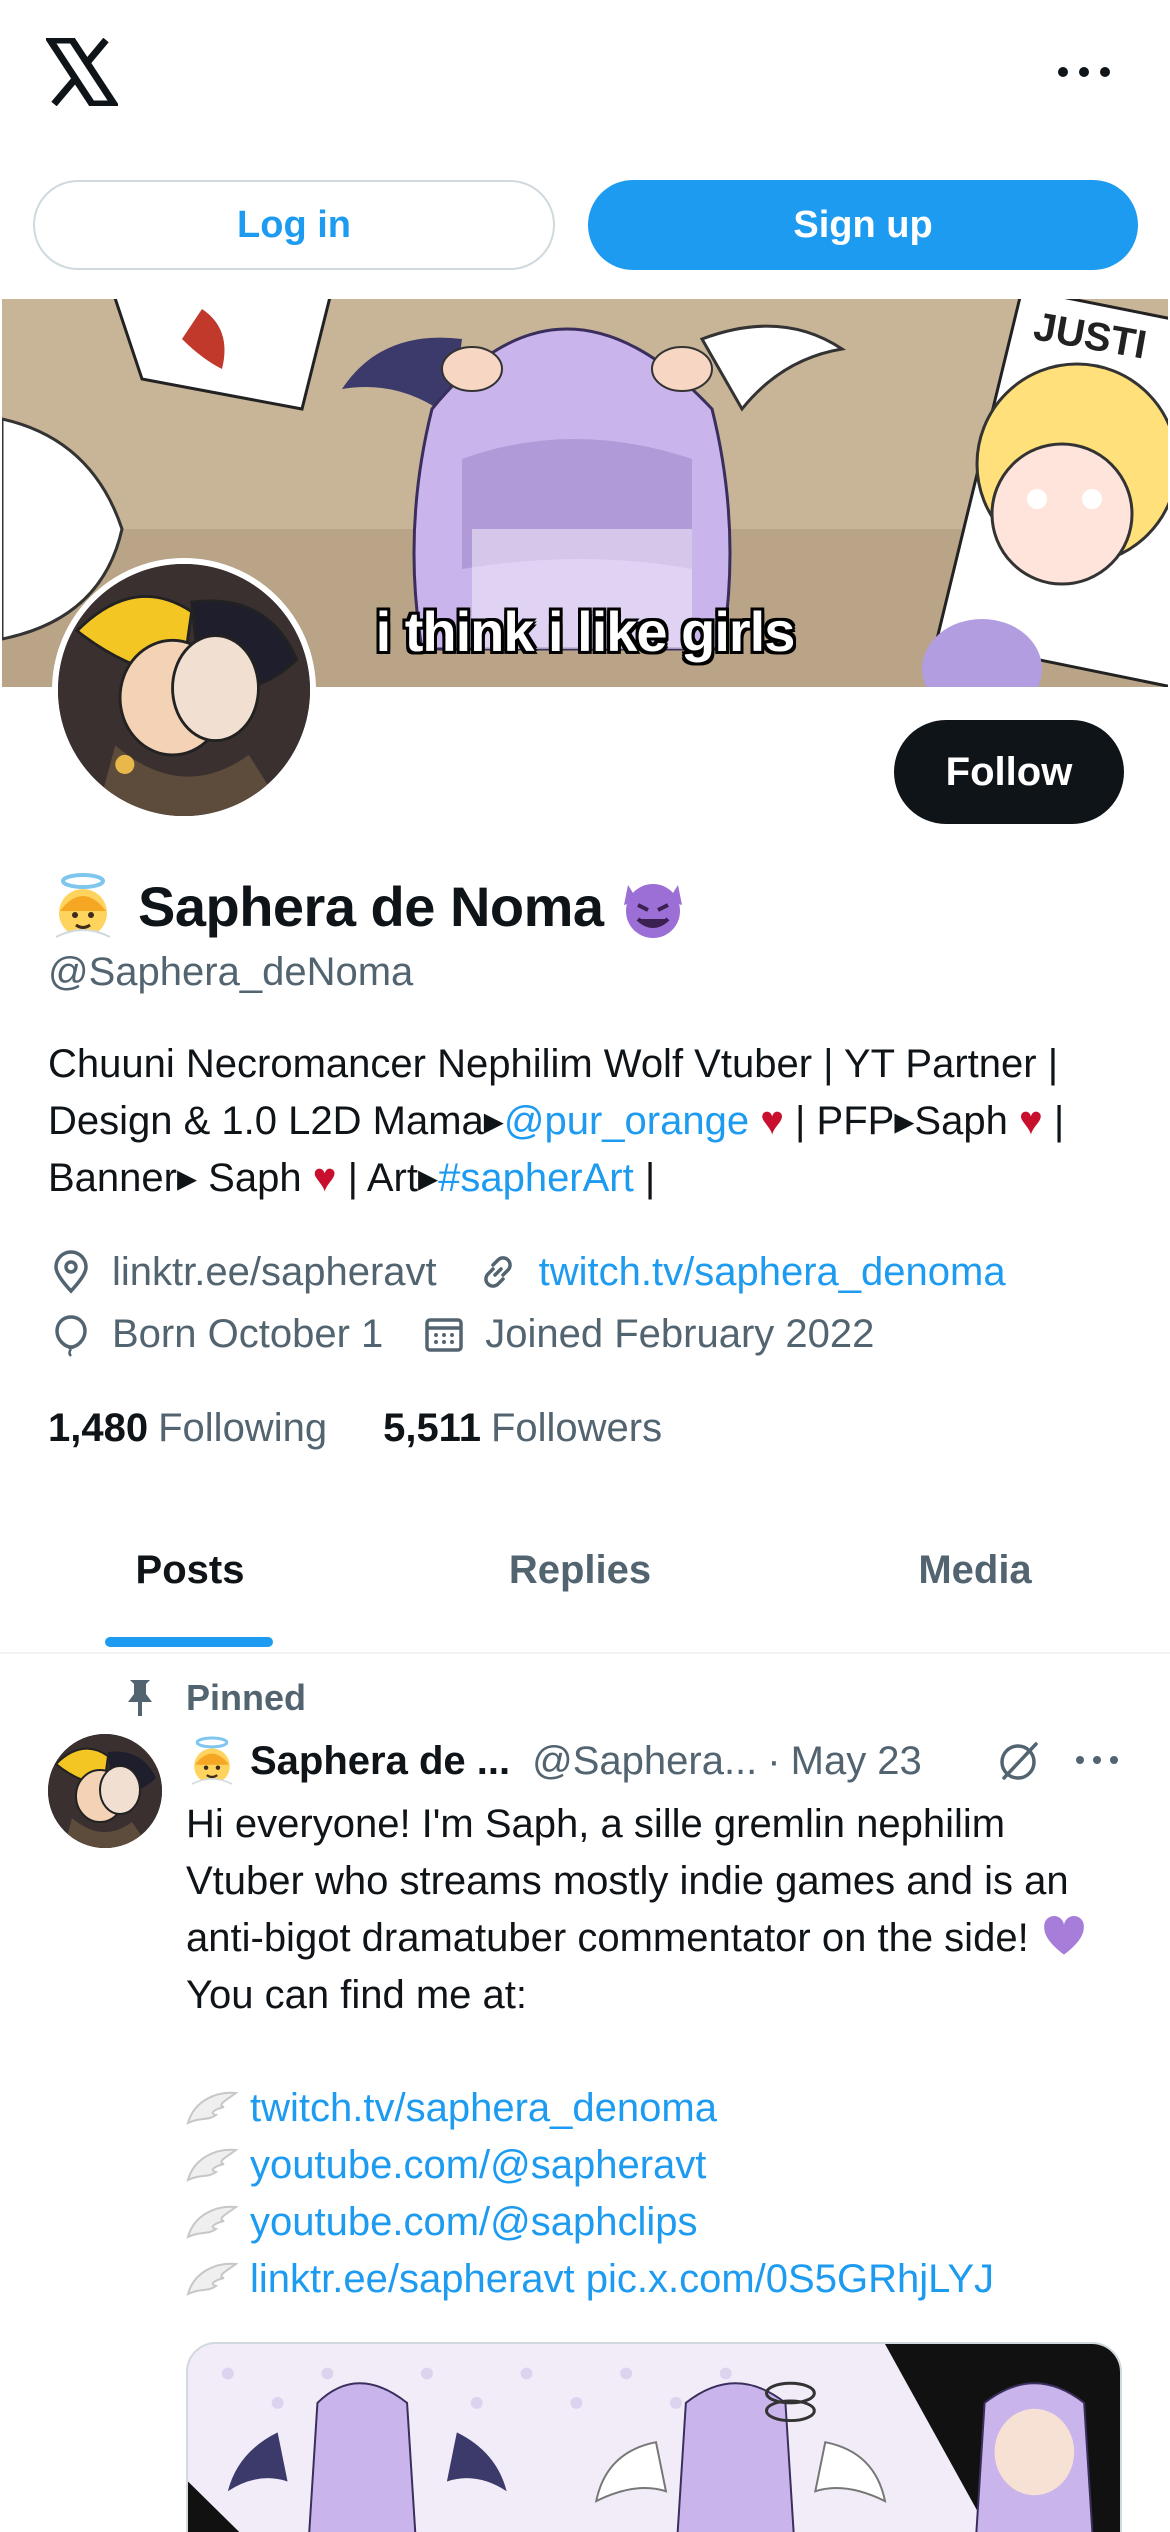  Describe the element at coordinates (576, 1428) in the screenshot. I see `followers-label: Followers` at that location.